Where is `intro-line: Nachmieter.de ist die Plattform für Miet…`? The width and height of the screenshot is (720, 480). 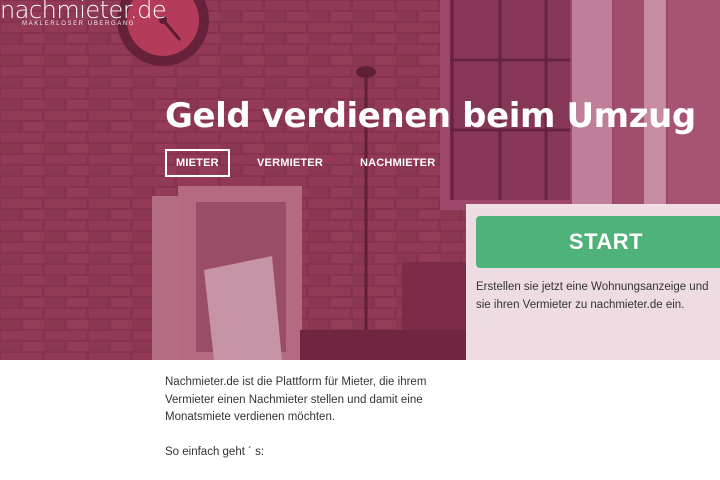 intro-line: Nachmieter.de ist die Plattform für Miet… is located at coordinates (296, 382).